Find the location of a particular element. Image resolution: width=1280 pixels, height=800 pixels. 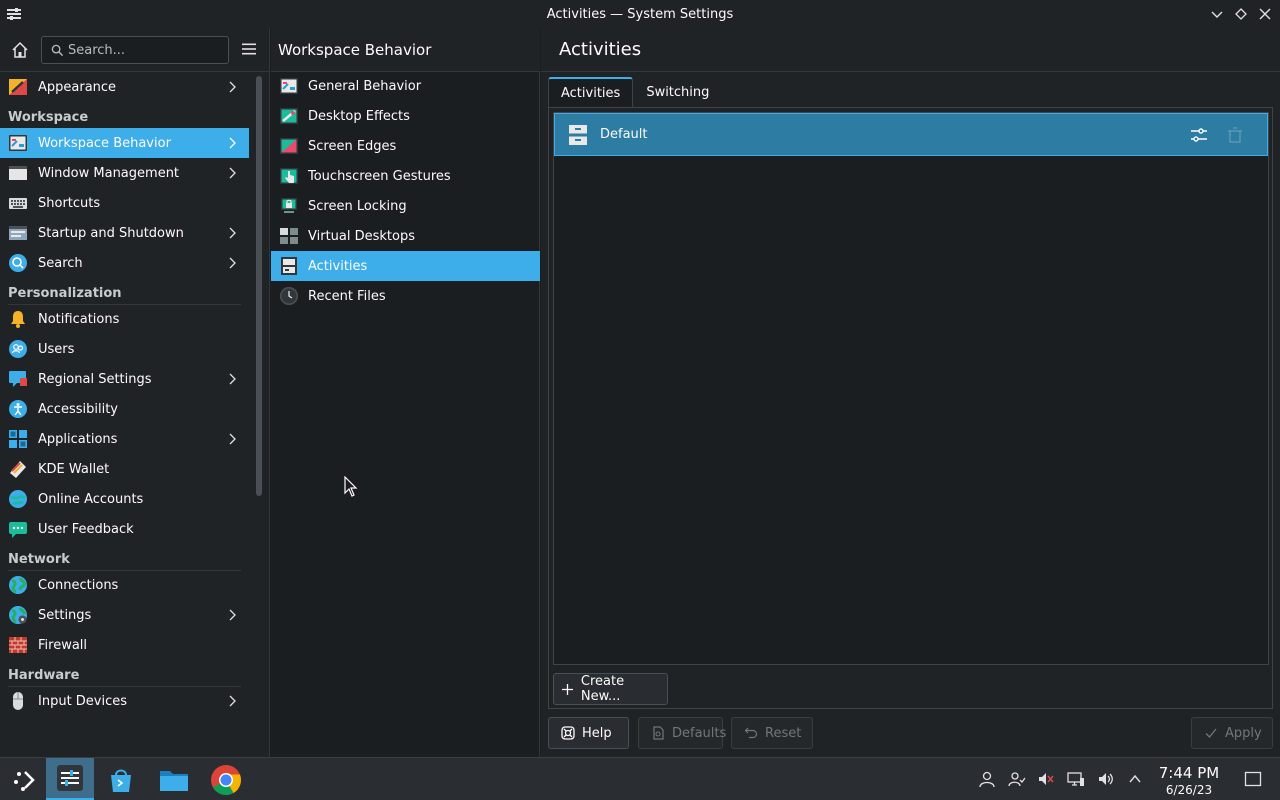

sidebar-item-accessibility: Accessibility is located at coordinates (124, 409).